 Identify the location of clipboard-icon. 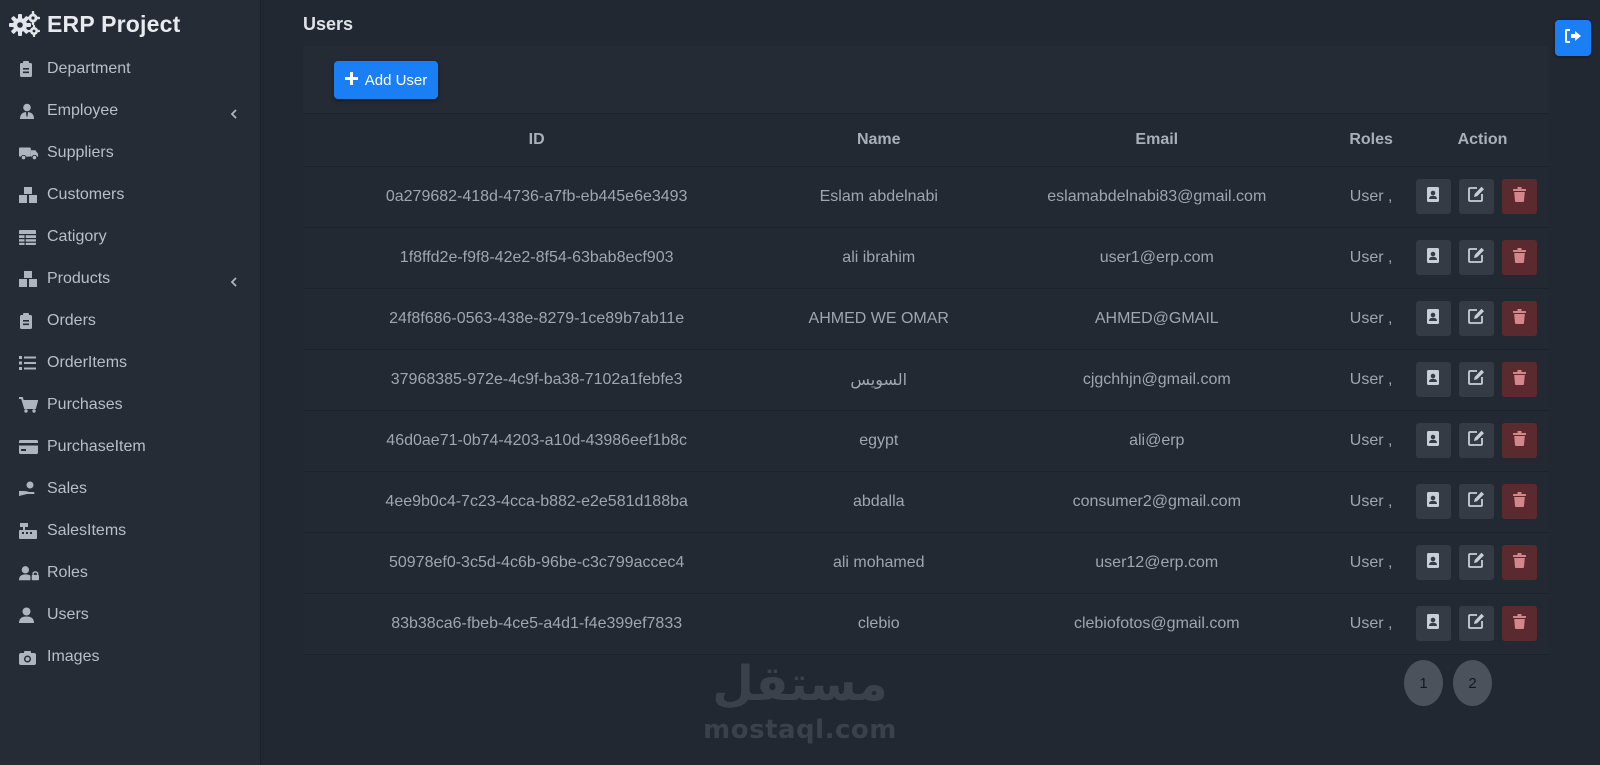
(29, 69).